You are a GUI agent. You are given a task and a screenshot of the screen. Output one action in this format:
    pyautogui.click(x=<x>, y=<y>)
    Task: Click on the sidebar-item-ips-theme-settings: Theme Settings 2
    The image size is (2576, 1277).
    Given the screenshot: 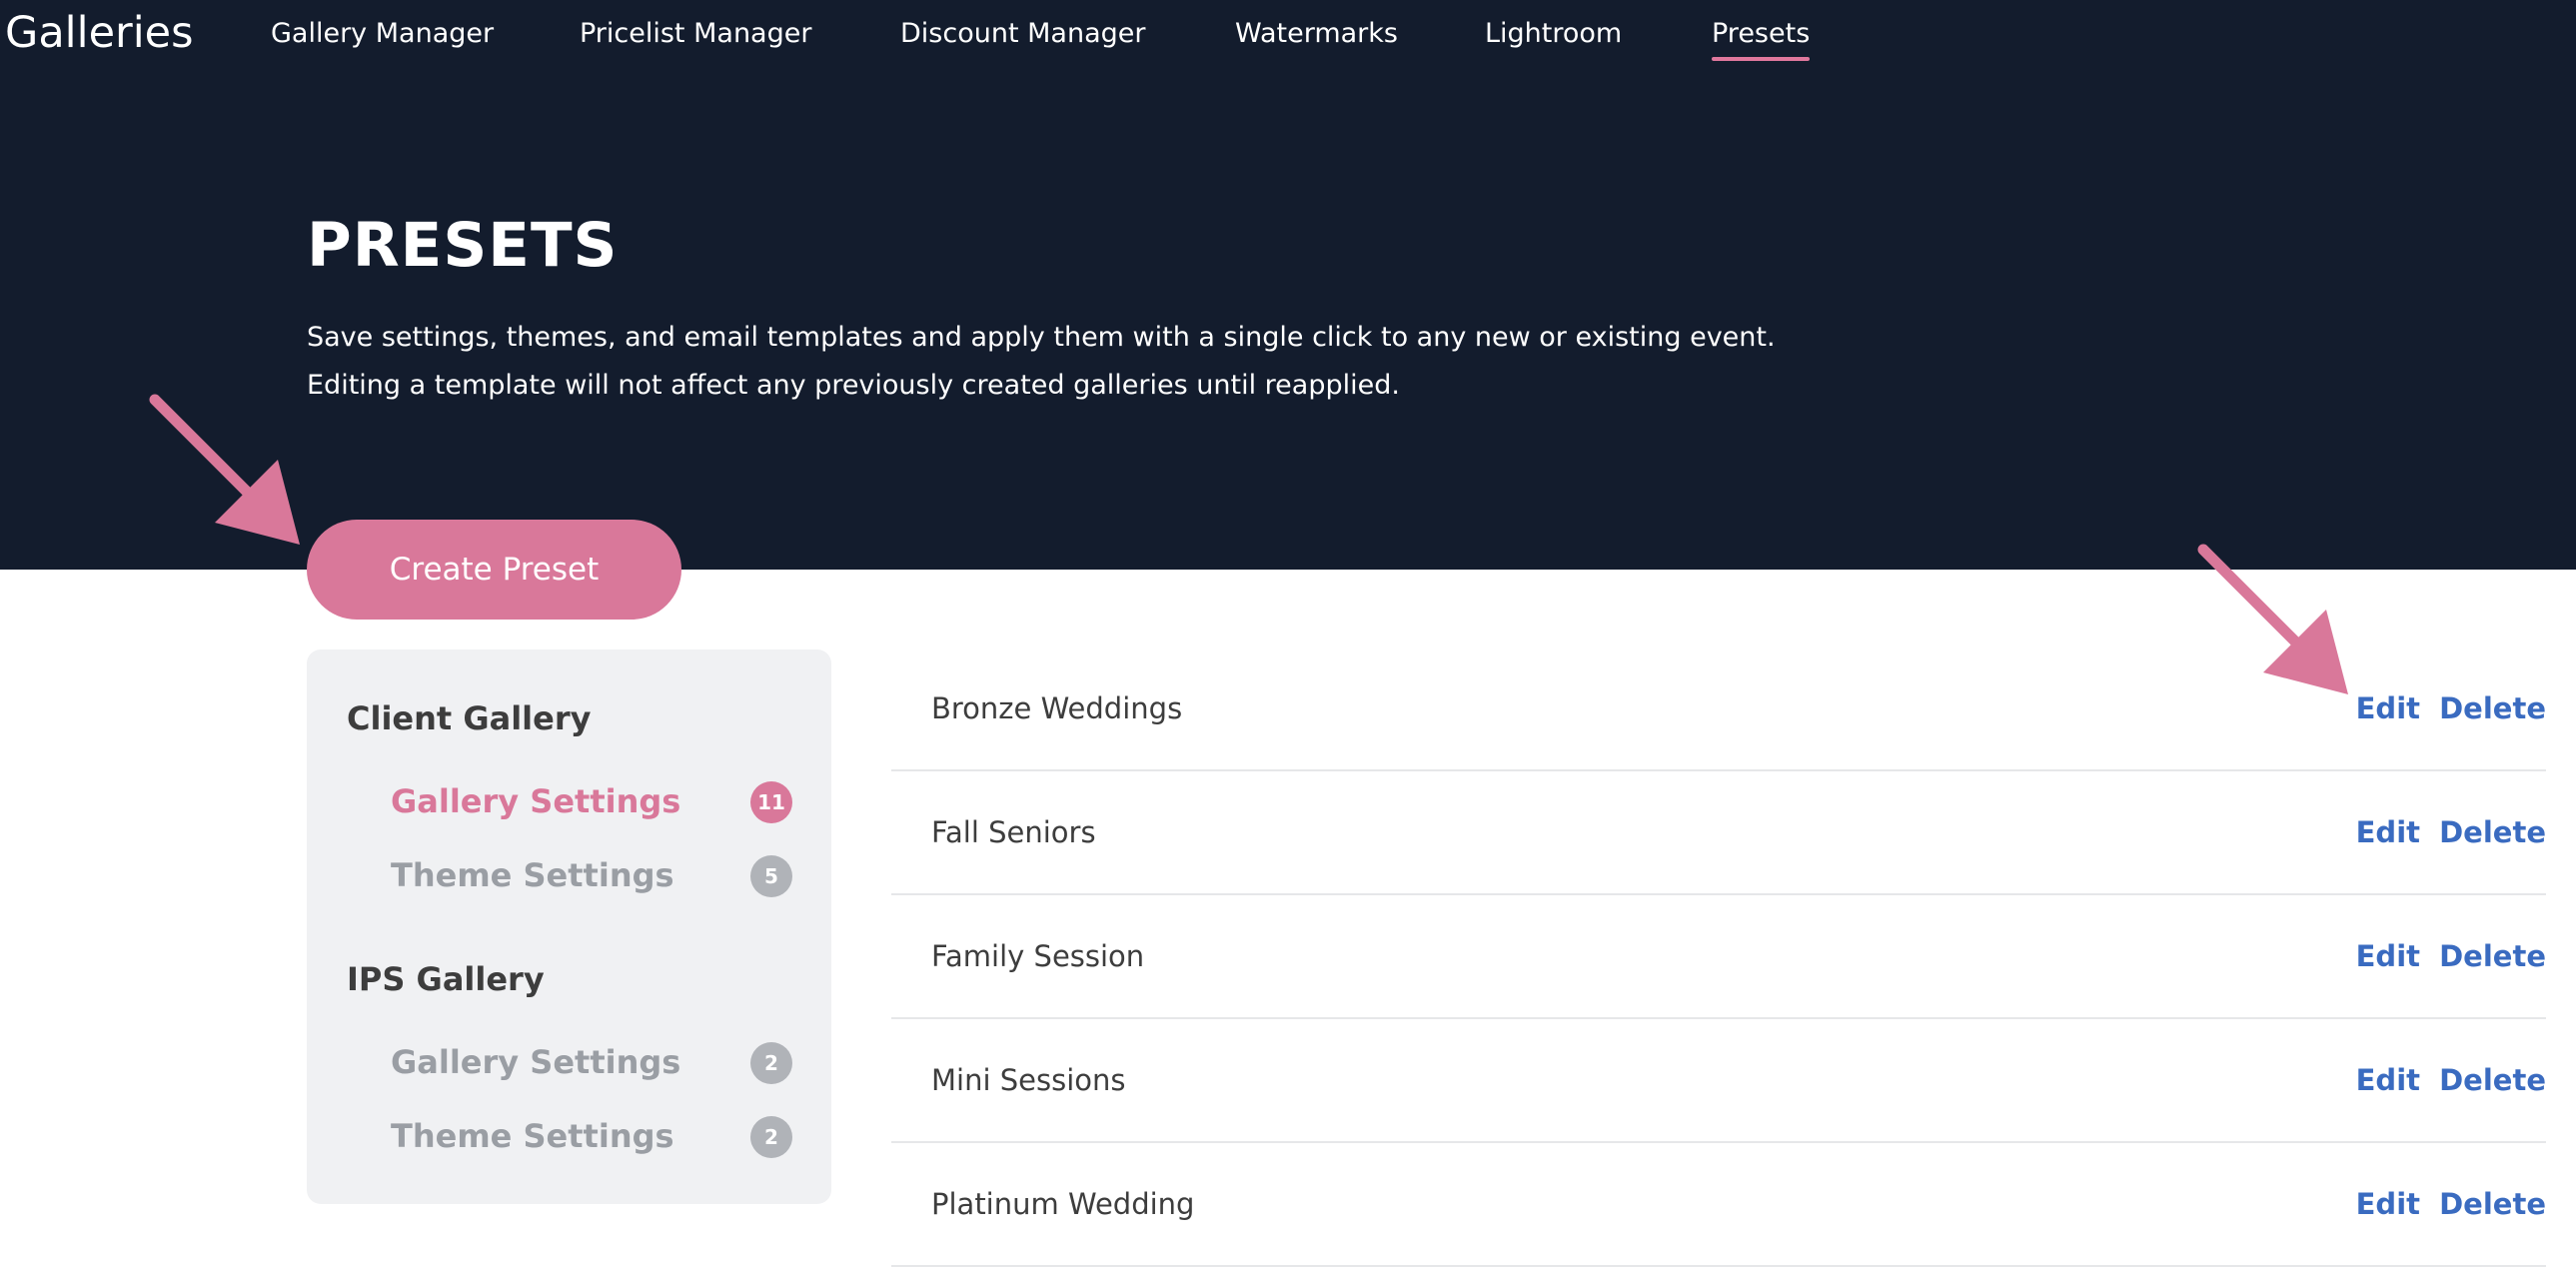 What is the action you would take?
    pyautogui.click(x=591, y=1137)
    